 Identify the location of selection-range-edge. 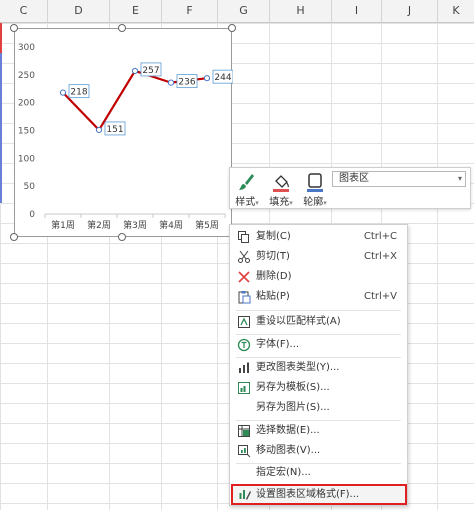
(1, 128).